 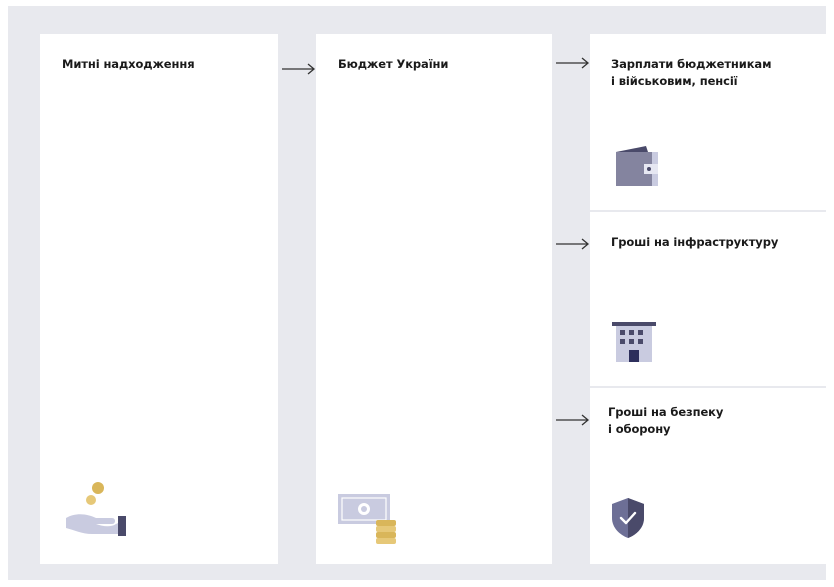 What do you see at coordinates (573, 420) in the screenshot?
I see `arrow-budget-to-defense` at bounding box center [573, 420].